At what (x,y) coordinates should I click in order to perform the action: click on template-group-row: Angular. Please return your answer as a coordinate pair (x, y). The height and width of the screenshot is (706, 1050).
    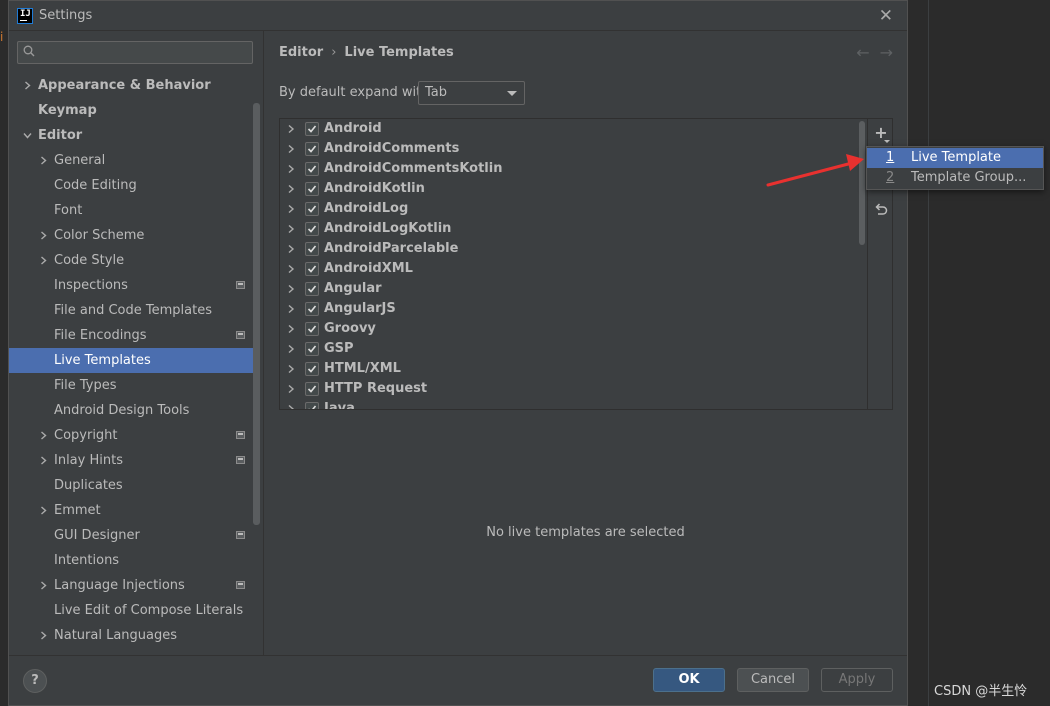
    Looking at the image, I should click on (573, 289).